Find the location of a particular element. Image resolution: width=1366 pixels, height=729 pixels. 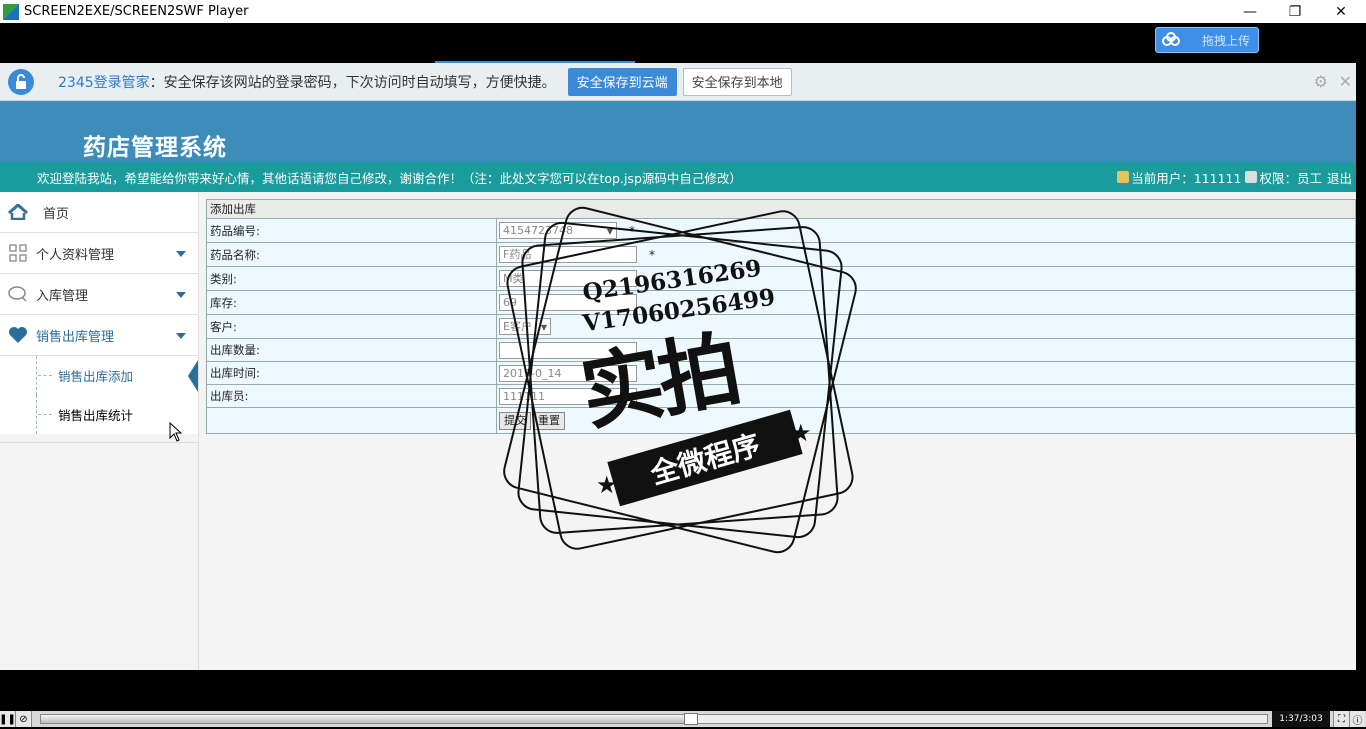

form-label: 药品编号: is located at coordinates (352, 230).